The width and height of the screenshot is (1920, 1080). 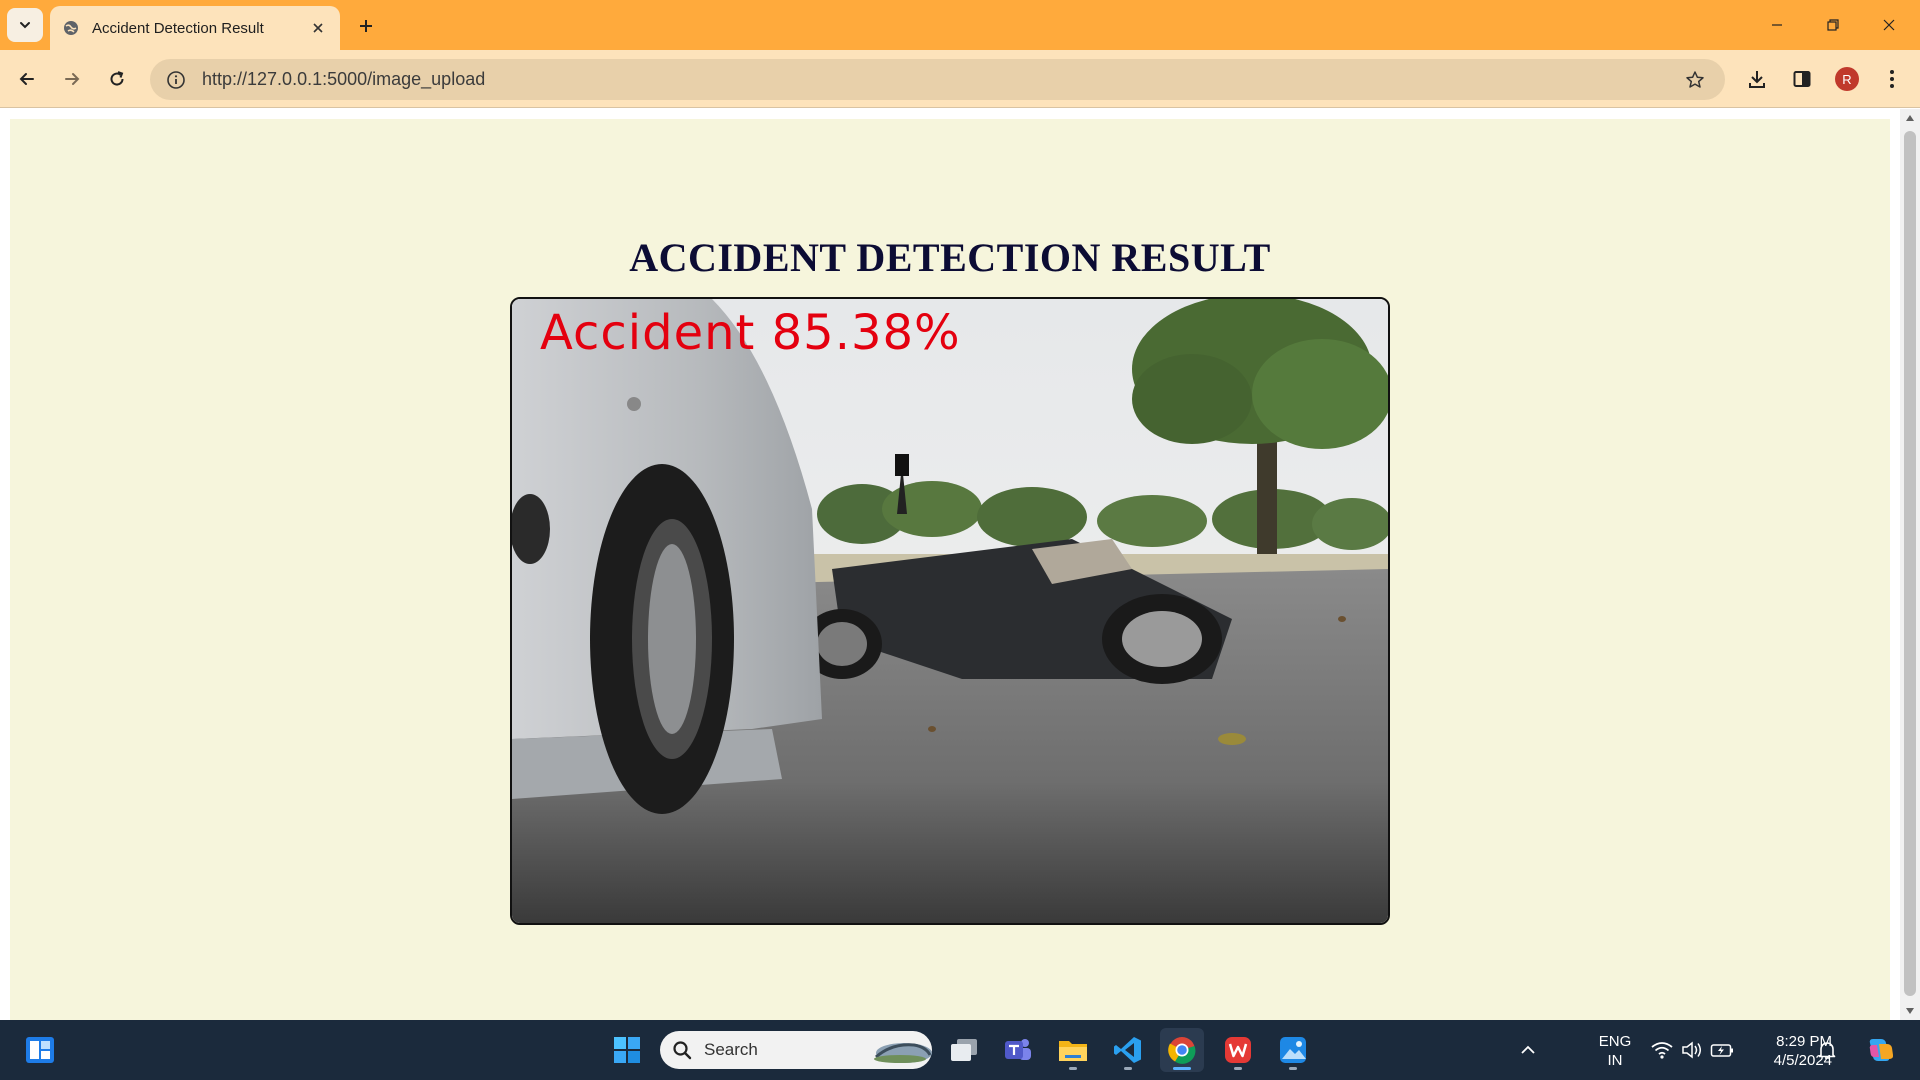 I want to click on restore-button, so click(x=1833, y=25).